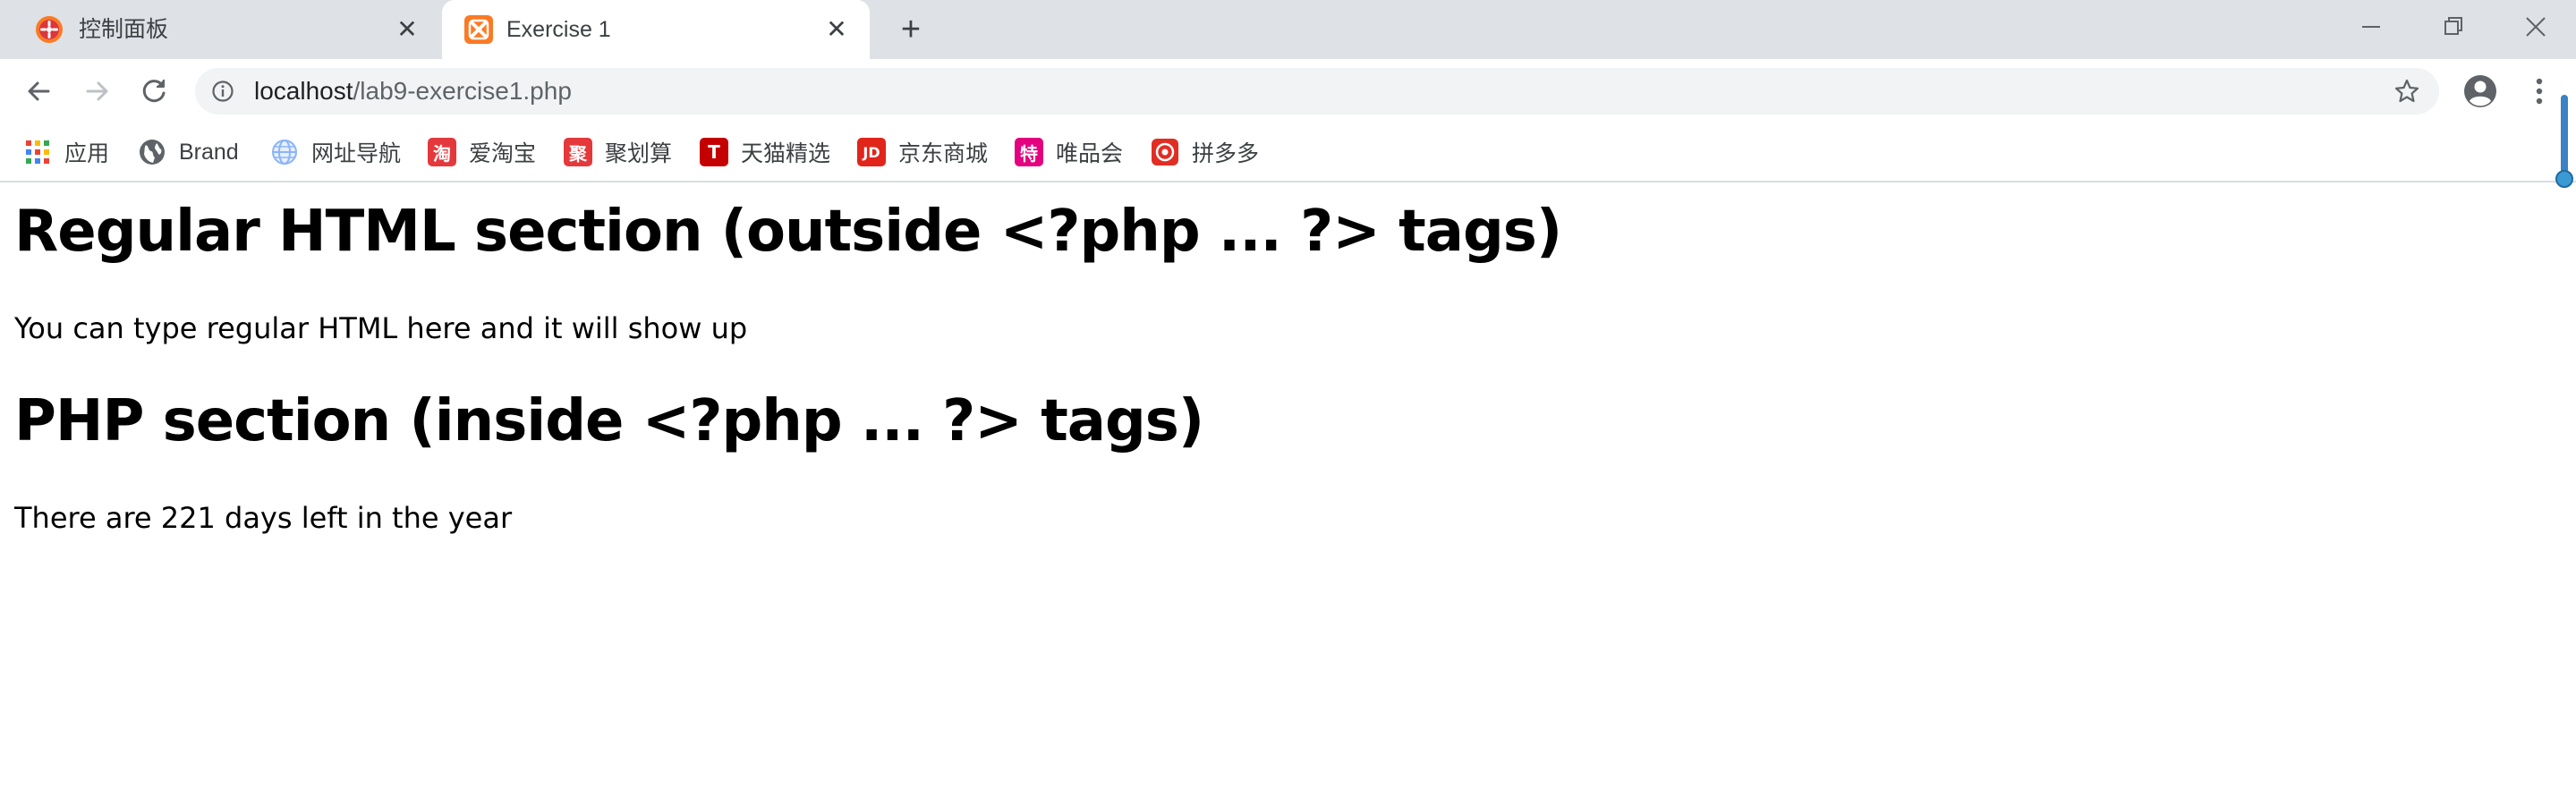 Image resolution: width=2576 pixels, height=789 pixels. Describe the element at coordinates (1288, 29) in the screenshot. I see `tab-strip: 控制面板 ✕ Exercise 1 ✕ +` at that location.